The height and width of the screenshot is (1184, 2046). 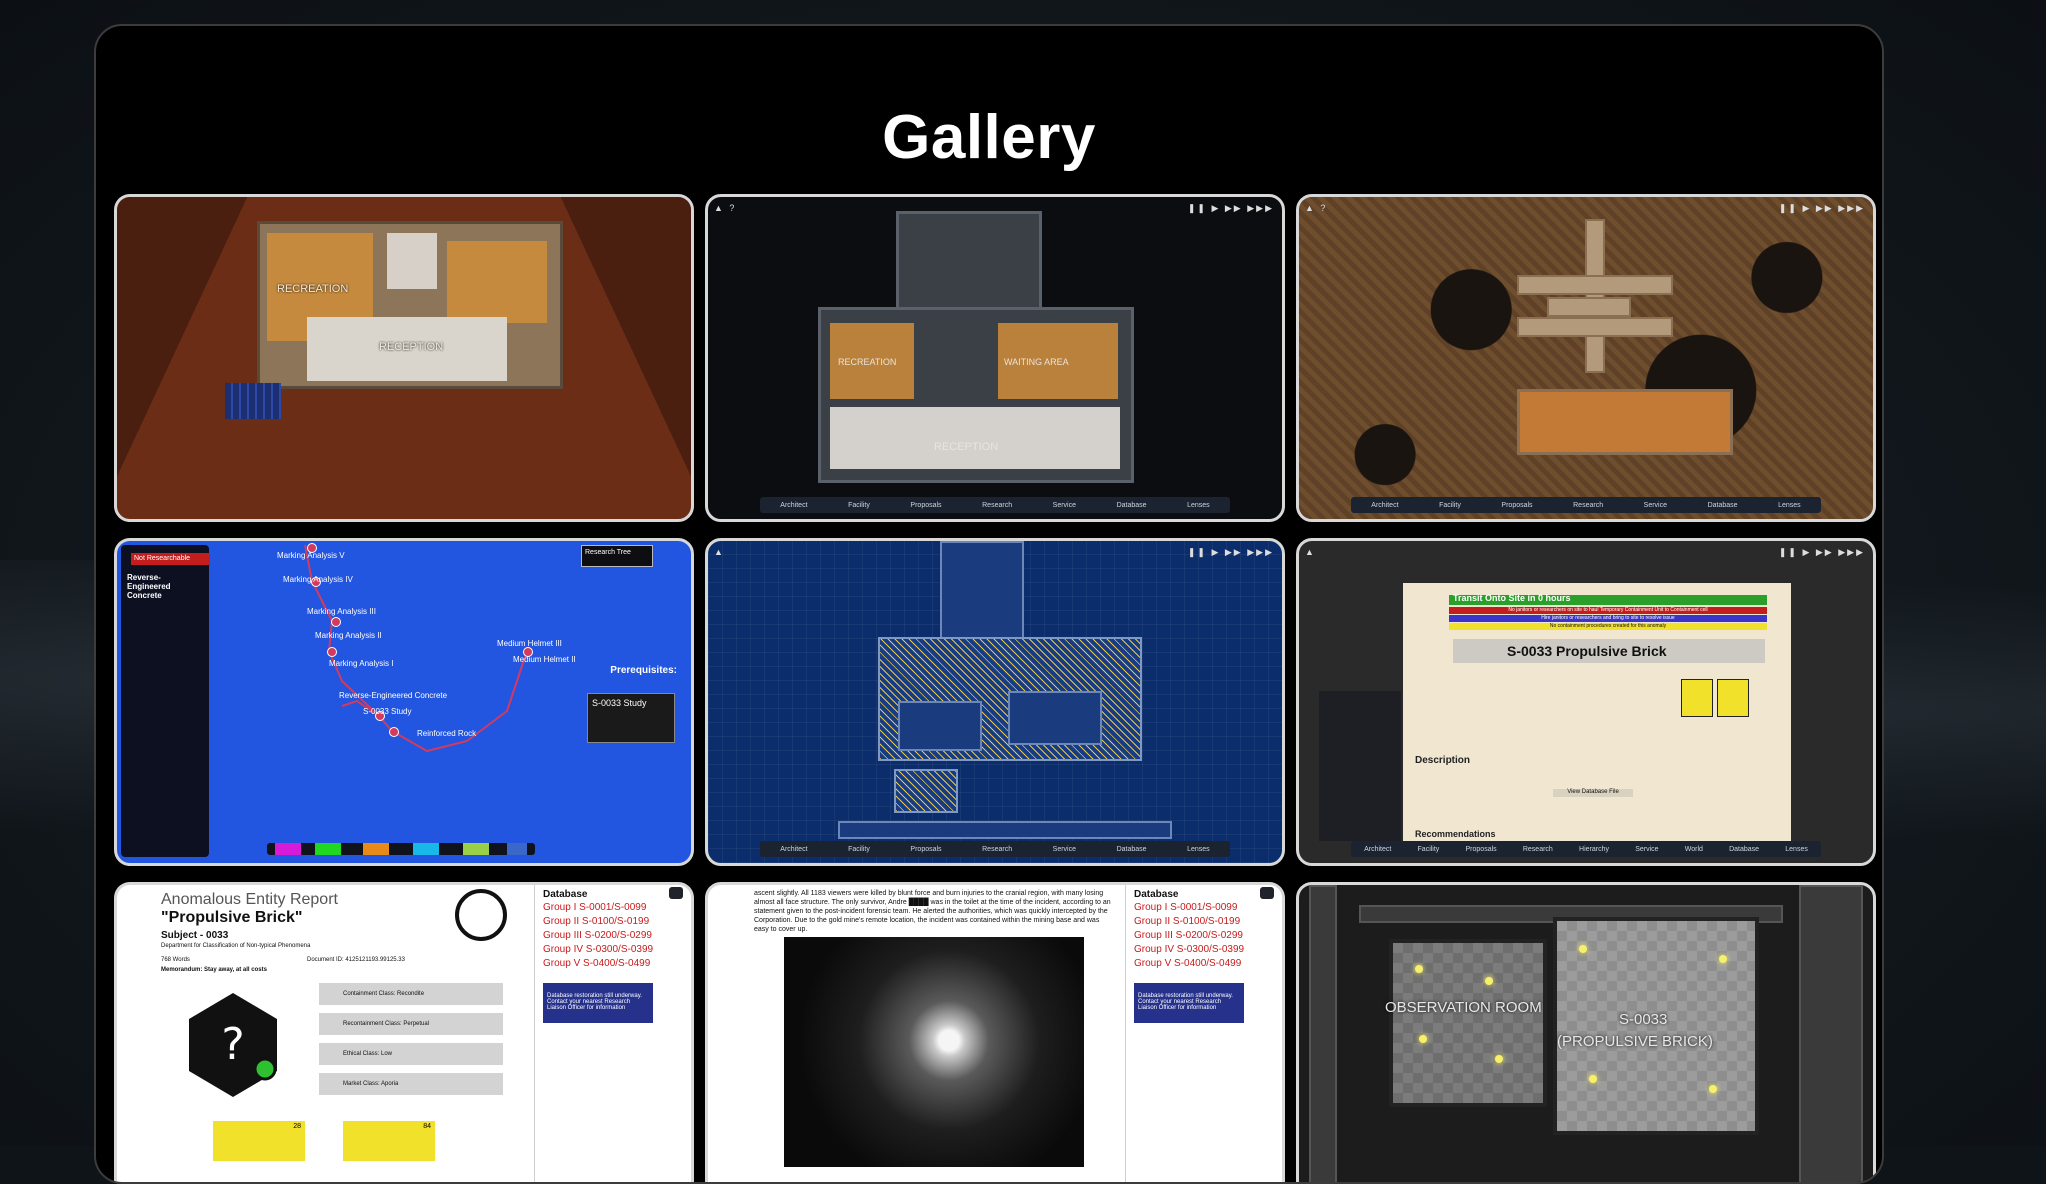 I want to click on expand-icon, so click(x=676, y=893).